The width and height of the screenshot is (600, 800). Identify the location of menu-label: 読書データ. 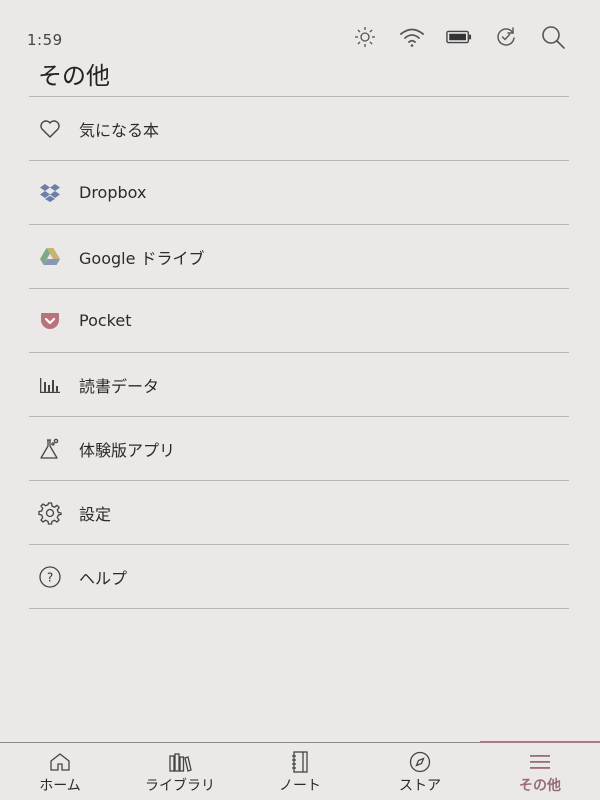
(119, 386).